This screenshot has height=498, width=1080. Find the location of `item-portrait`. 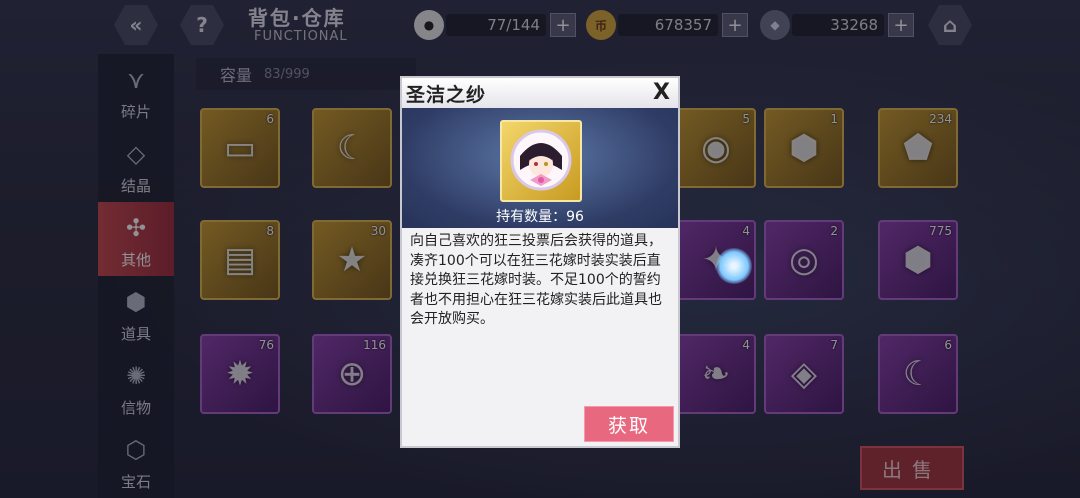

item-portrait is located at coordinates (541, 161).